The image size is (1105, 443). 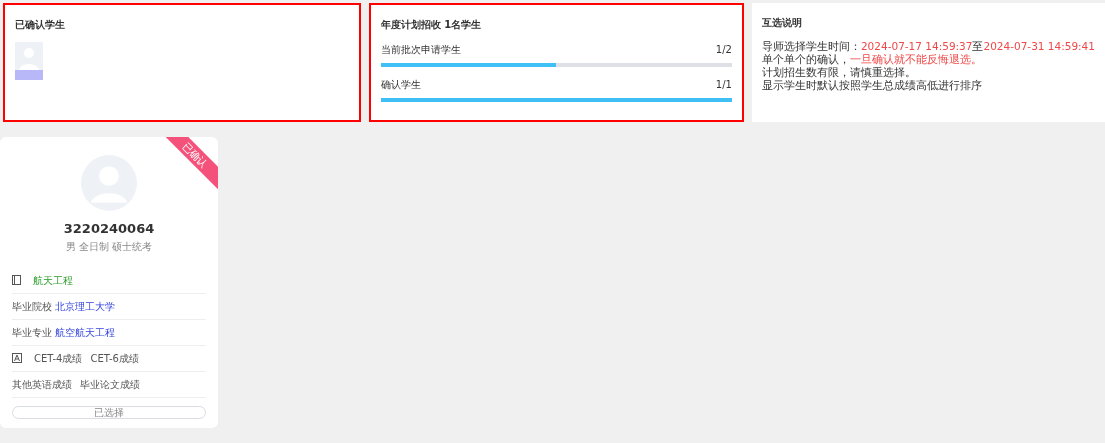 I want to click on progress-label: 确认学生, so click(x=400, y=85).